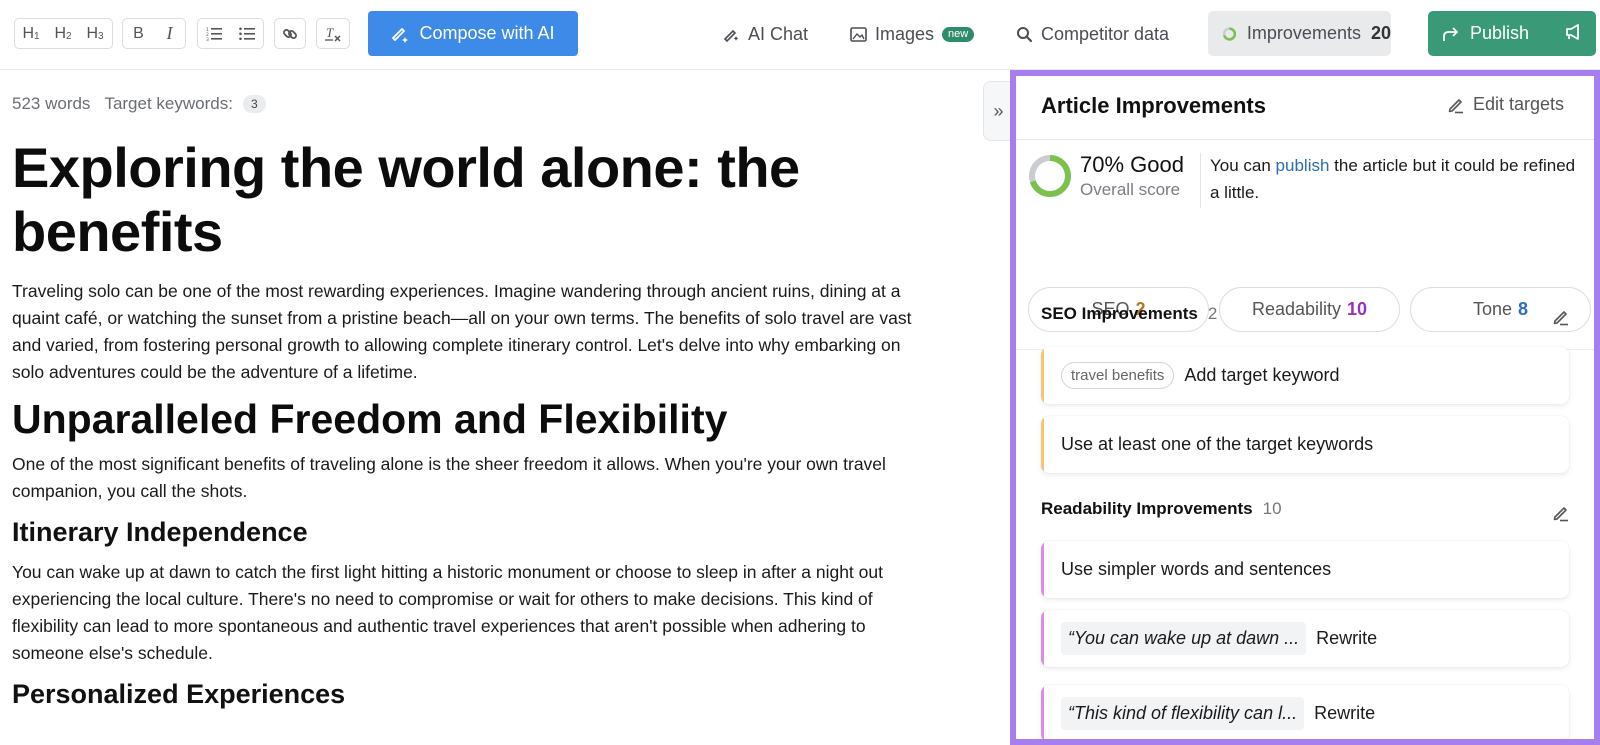 This screenshot has height=745, width=1600. Describe the element at coordinates (1573, 32) in the screenshot. I see `megaphone-icon` at that location.